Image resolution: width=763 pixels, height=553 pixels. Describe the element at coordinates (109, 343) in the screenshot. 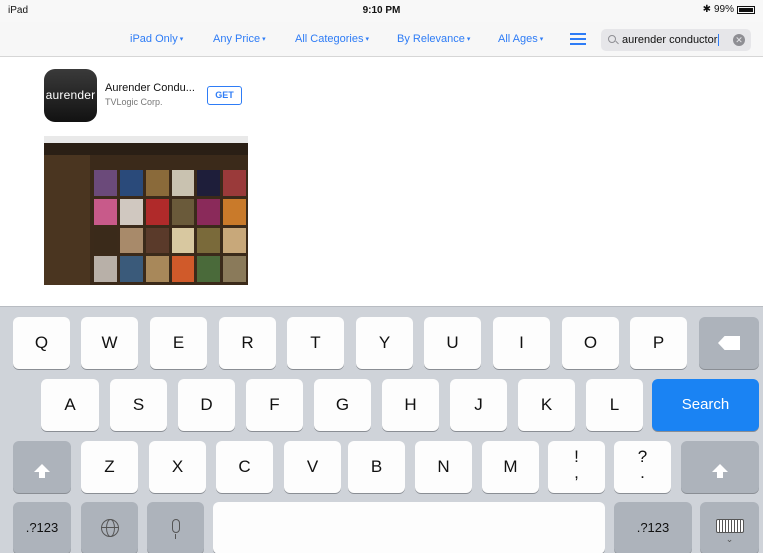

I see `key-w: W` at that location.